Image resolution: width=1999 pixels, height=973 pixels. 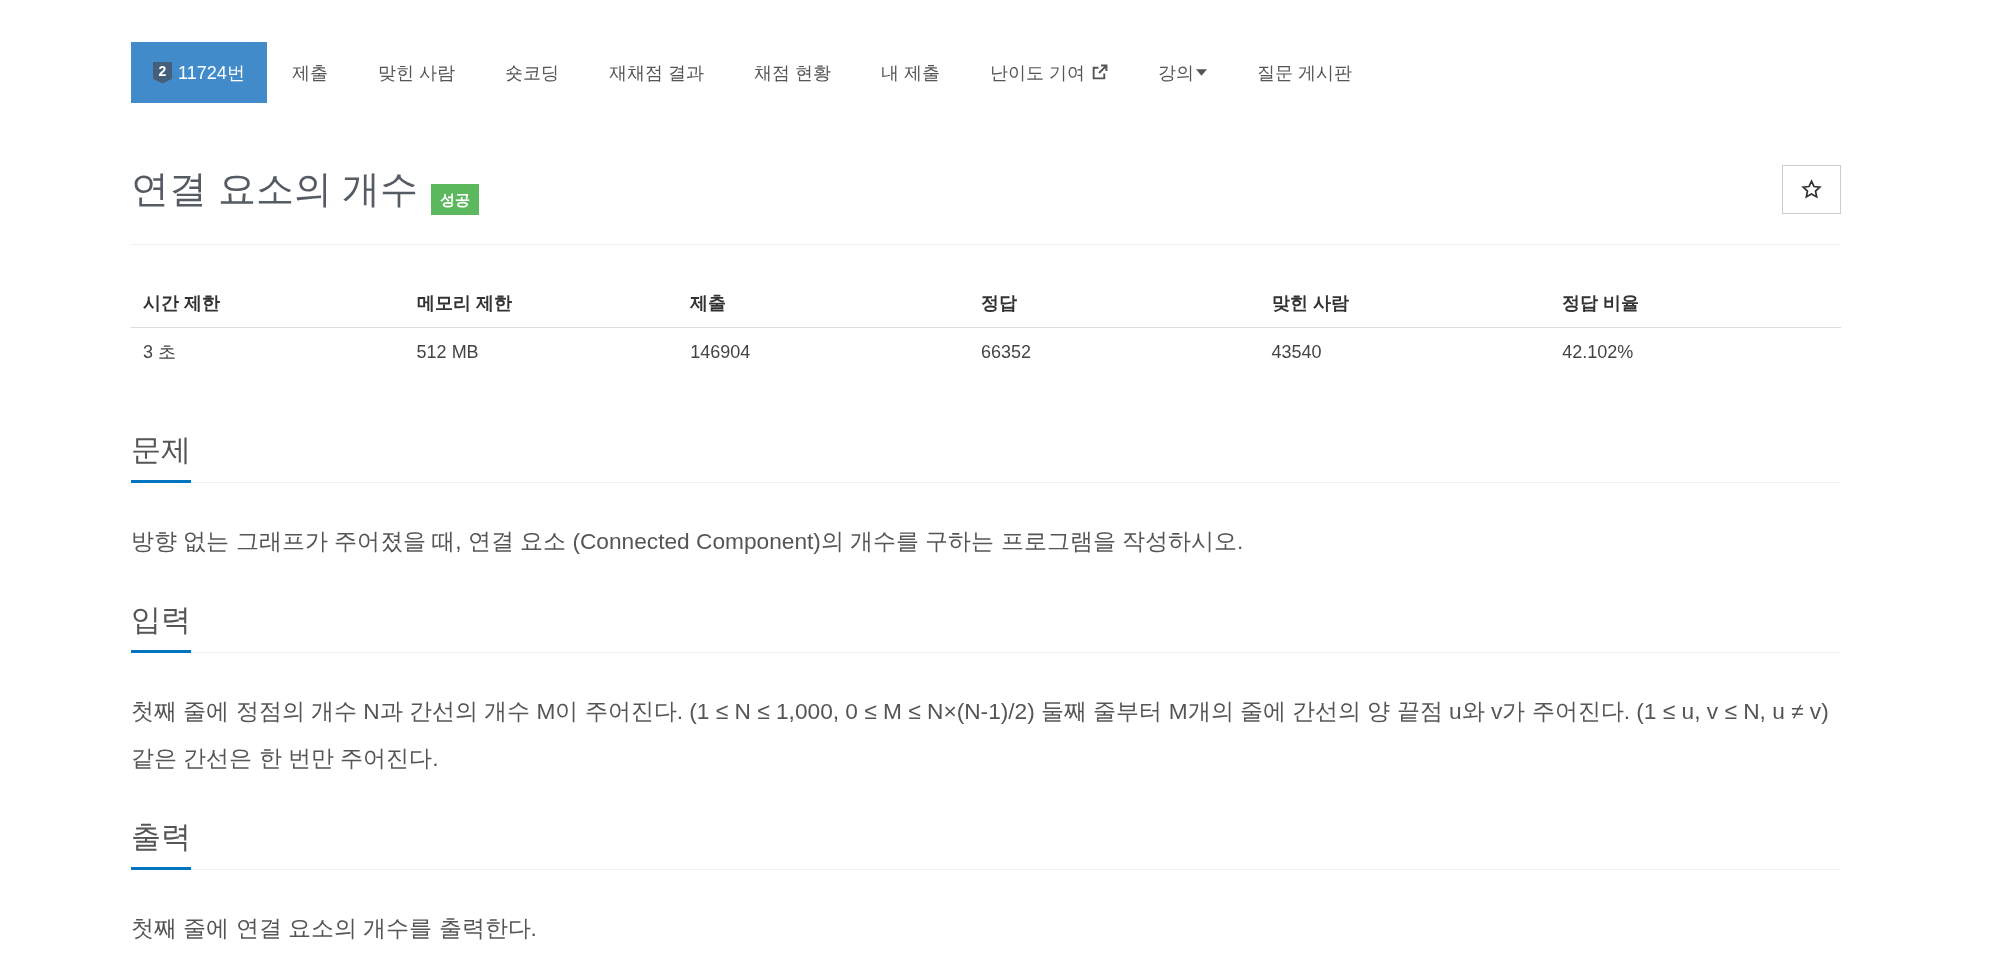 I want to click on problem-title: 연결 요소의 개수, so click(x=275, y=189).